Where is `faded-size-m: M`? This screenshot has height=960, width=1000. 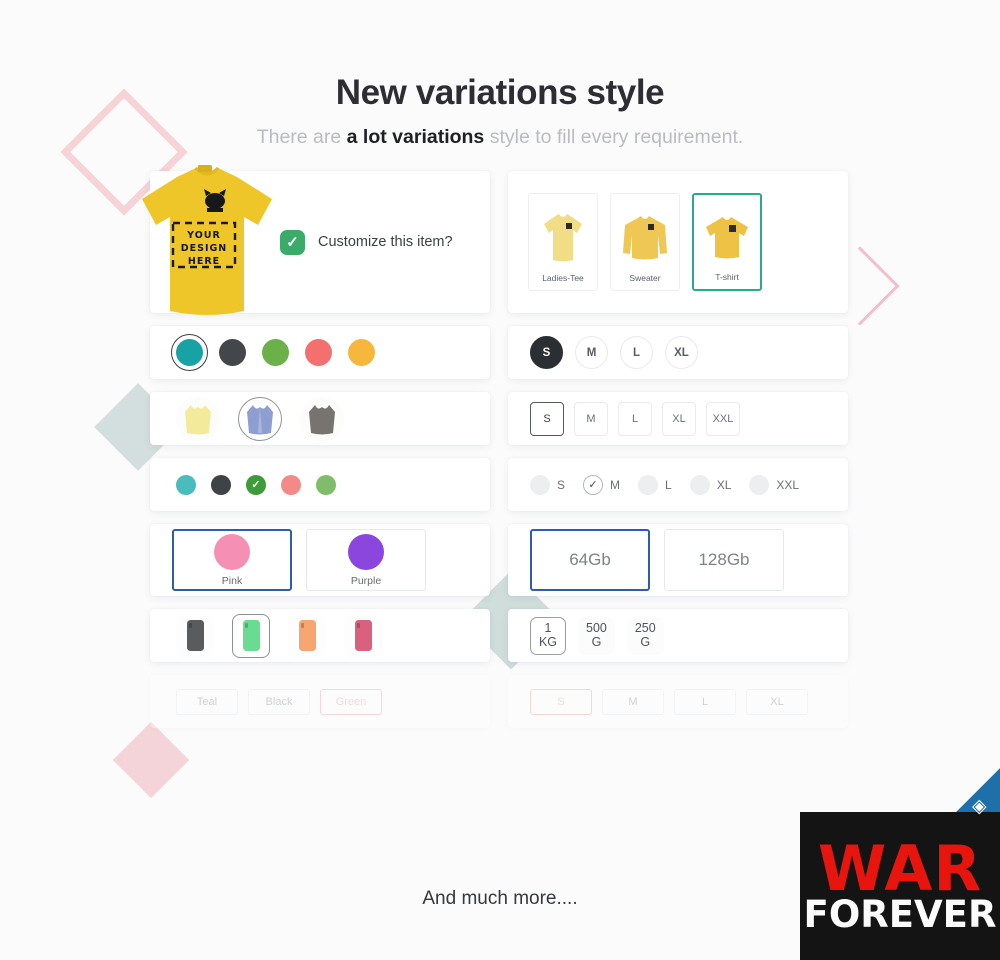
faded-size-m: M is located at coordinates (633, 701).